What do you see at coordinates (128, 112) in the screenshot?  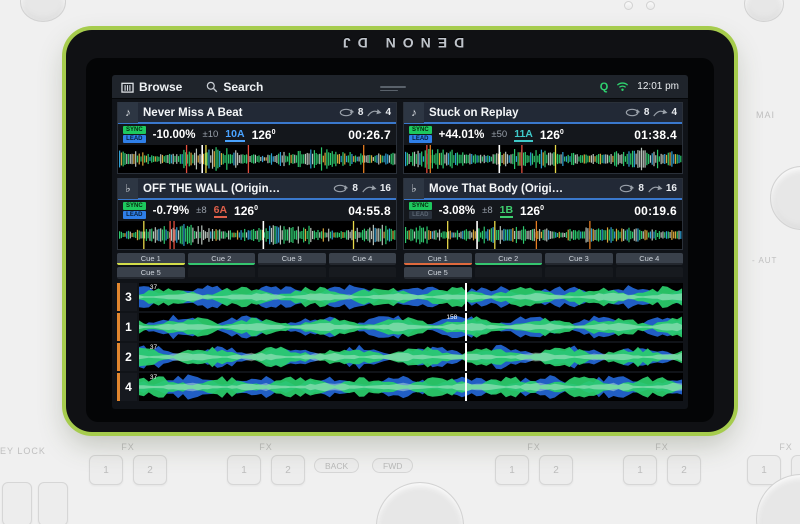 I see `music-note-icon: ♪` at bounding box center [128, 112].